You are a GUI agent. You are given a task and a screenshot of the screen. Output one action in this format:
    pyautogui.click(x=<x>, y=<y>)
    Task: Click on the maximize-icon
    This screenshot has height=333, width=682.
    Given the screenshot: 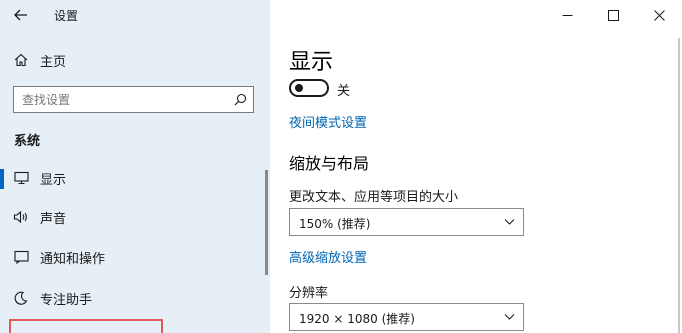 What is the action you would take?
    pyautogui.click(x=613, y=15)
    